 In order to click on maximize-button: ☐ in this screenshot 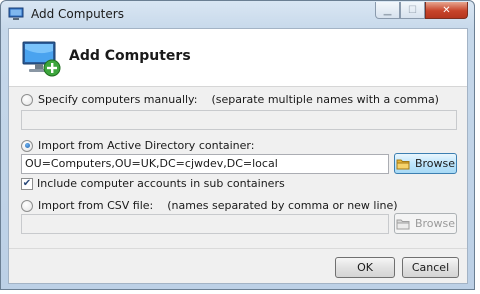, I will do `click(412, 10)`.